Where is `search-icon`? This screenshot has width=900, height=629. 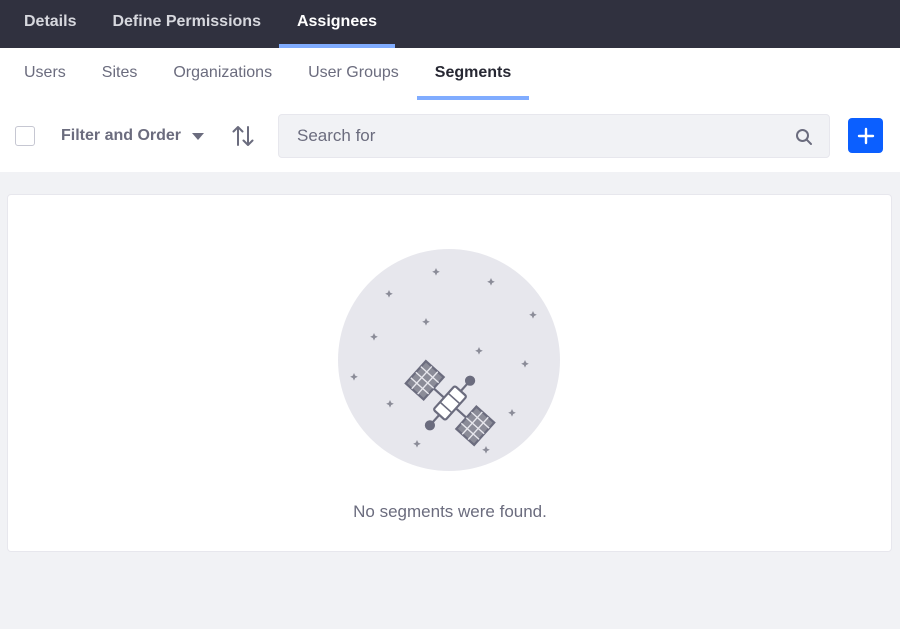
search-icon is located at coordinates (804, 137).